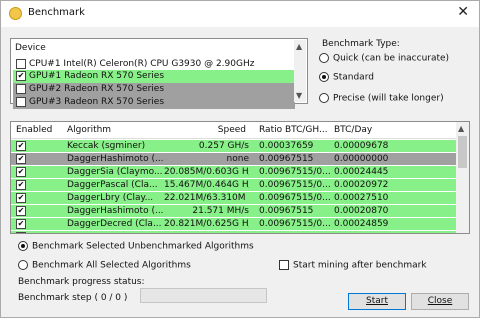  What do you see at coordinates (286, 146) in the screenshot?
I see `cell-ratio: 0.00037659` at bounding box center [286, 146].